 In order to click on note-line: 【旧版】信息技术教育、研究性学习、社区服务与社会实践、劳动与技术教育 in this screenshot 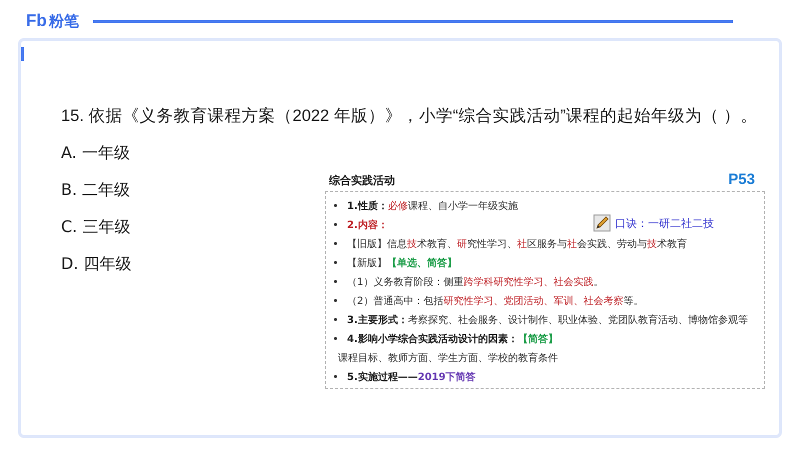, I will do `click(517, 244)`.